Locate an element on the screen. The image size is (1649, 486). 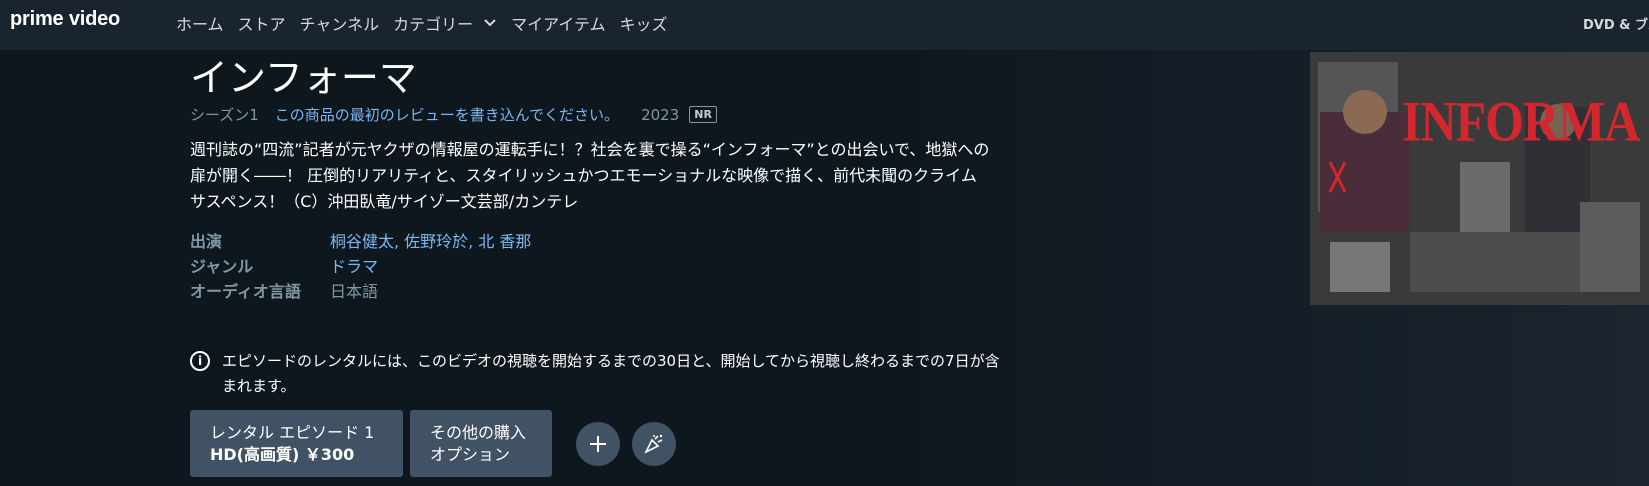
chevron-down-icon is located at coordinates (490, 23).